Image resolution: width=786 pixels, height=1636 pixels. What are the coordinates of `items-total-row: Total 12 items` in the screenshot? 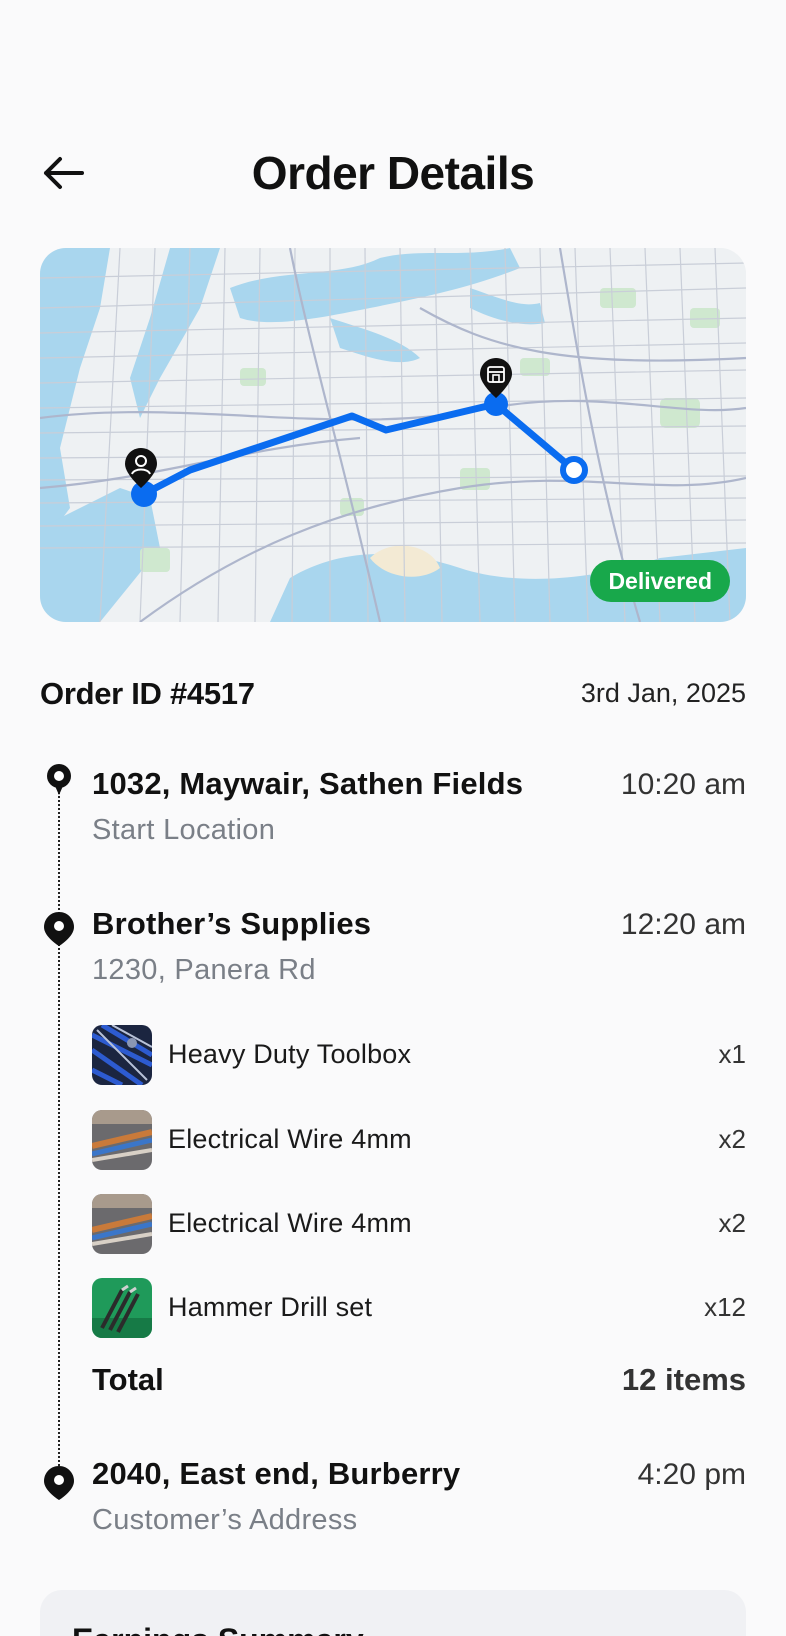 It's located at (419, 1382).